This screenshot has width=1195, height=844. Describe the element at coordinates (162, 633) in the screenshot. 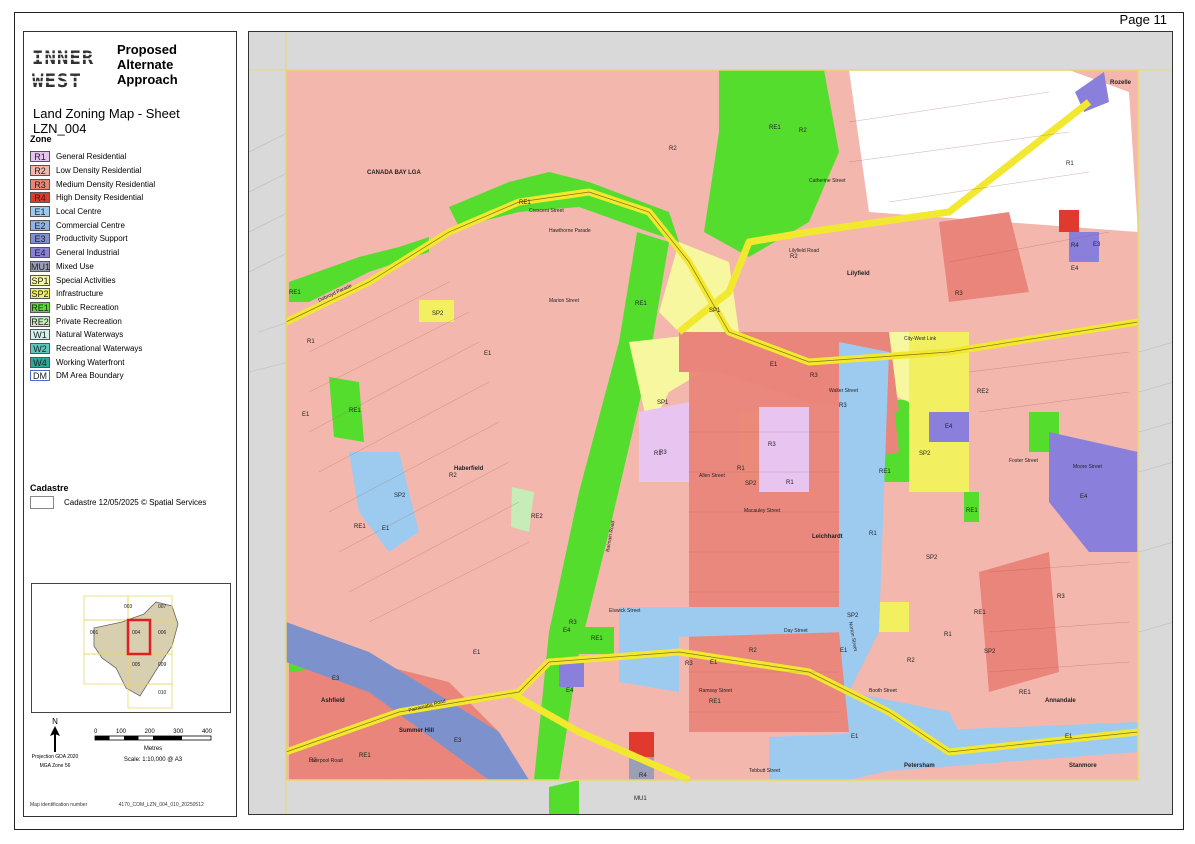

I see `inset-sheet-label: 006` at that location.